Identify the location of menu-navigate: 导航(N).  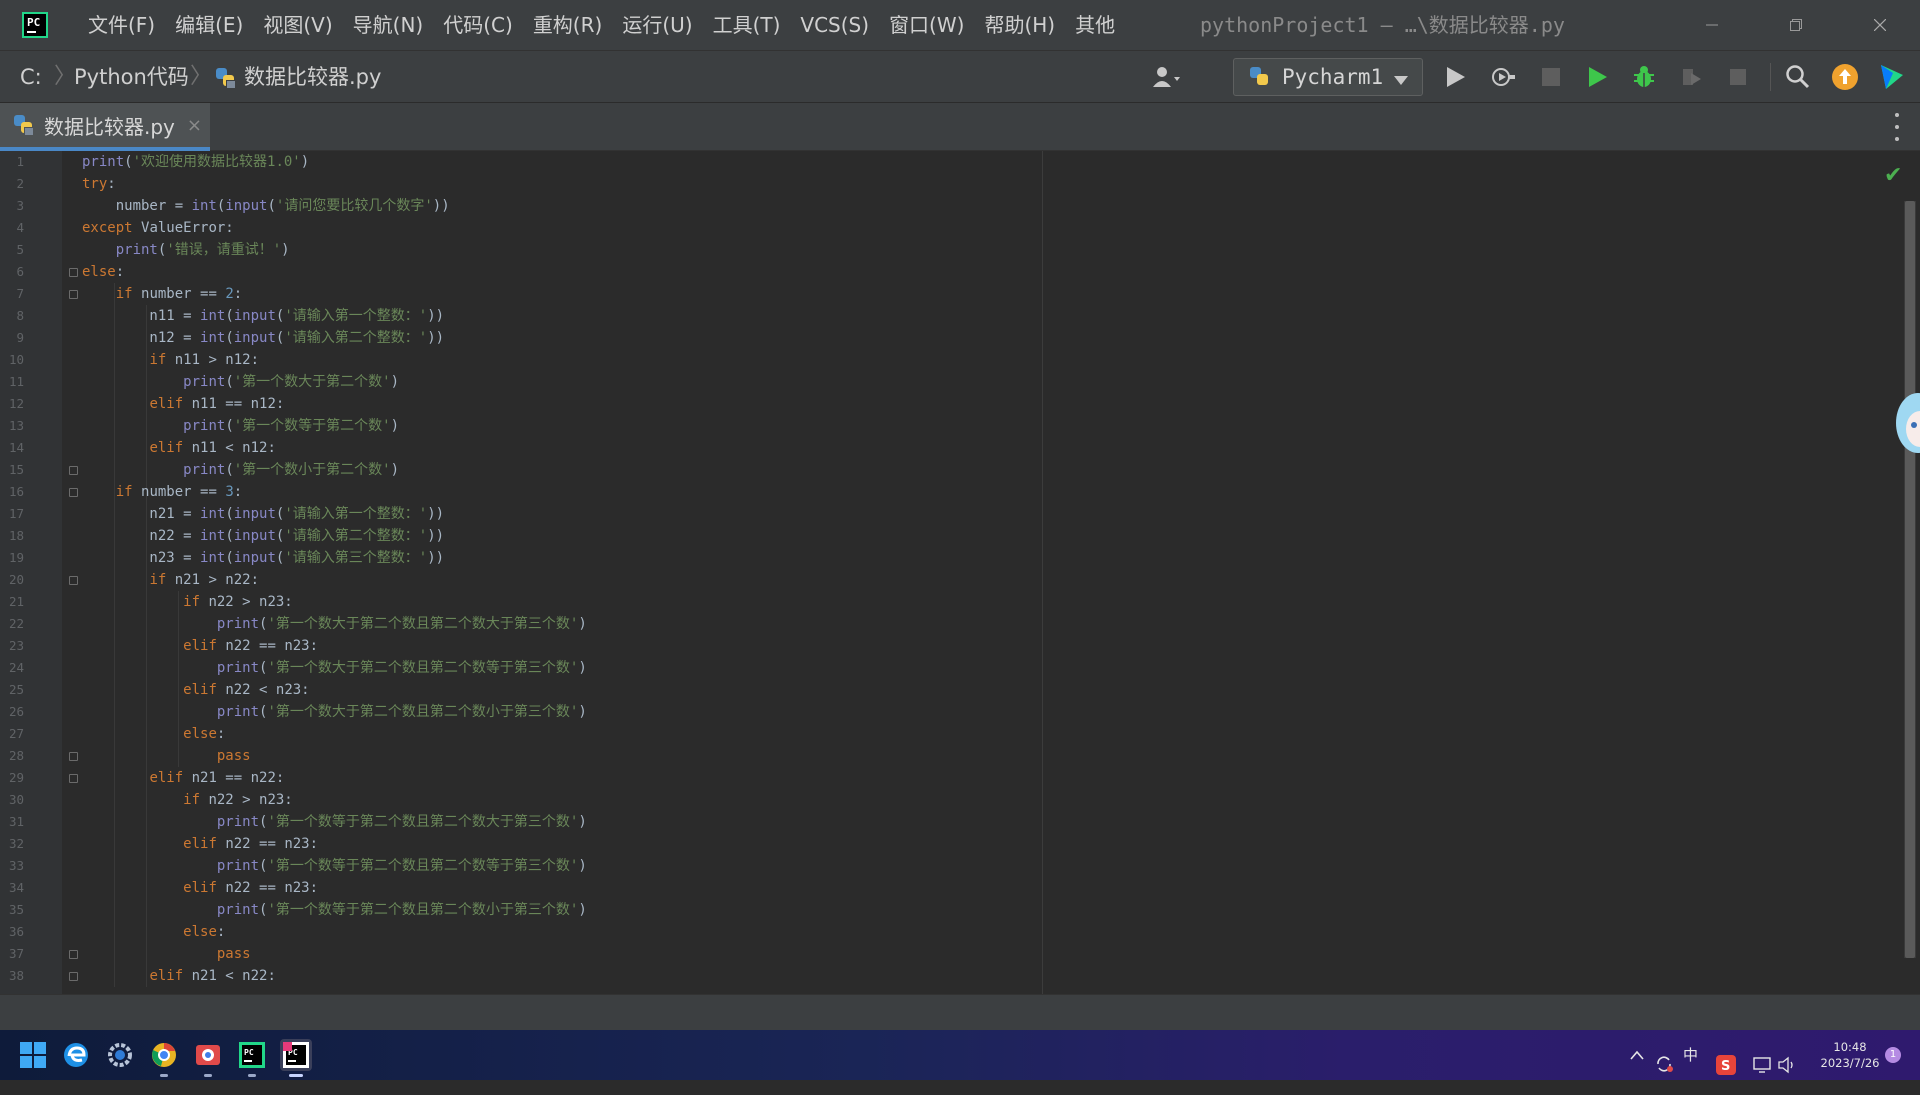
(388, 25).